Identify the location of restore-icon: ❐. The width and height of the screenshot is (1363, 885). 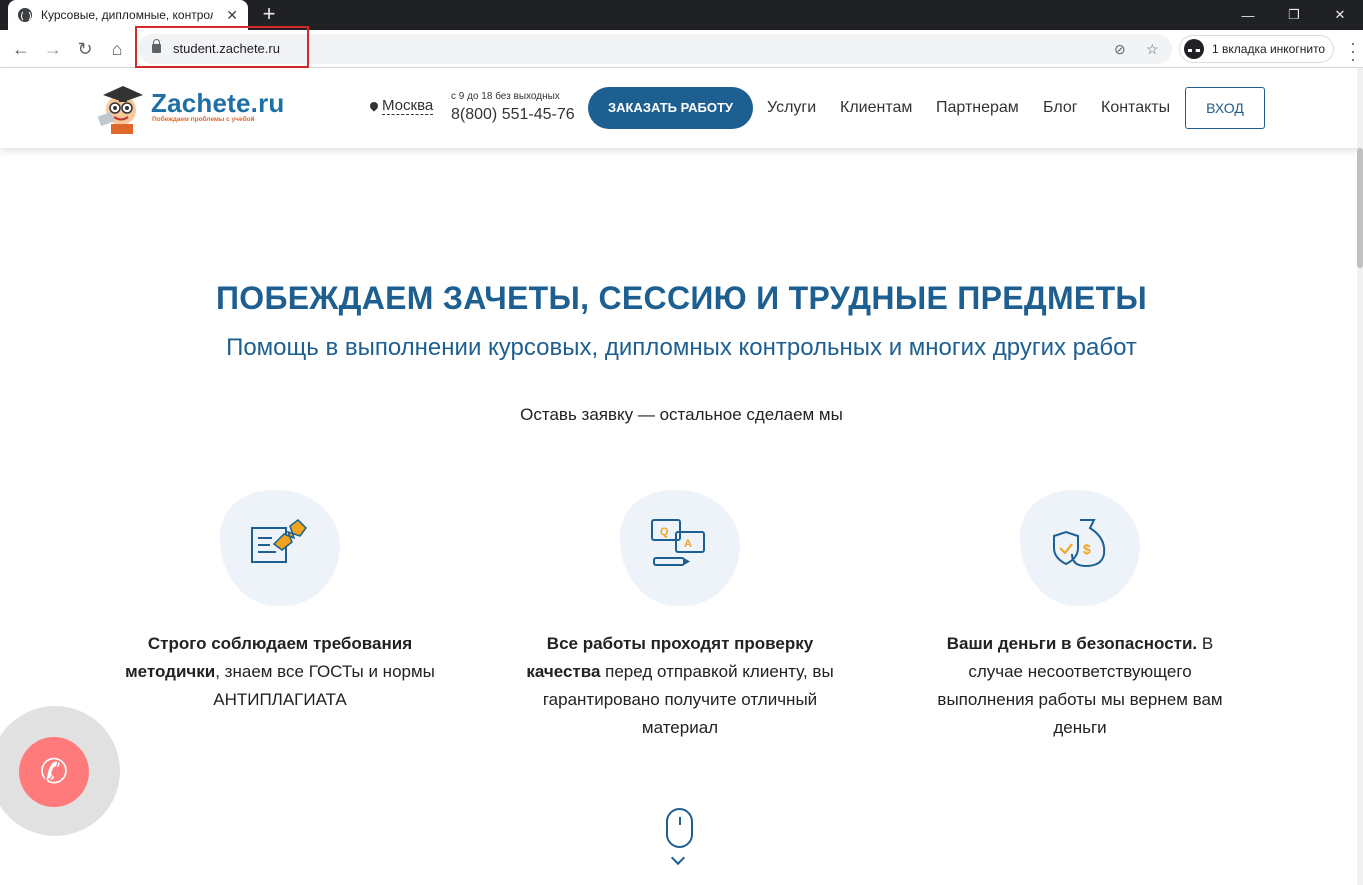
(1294, 15).